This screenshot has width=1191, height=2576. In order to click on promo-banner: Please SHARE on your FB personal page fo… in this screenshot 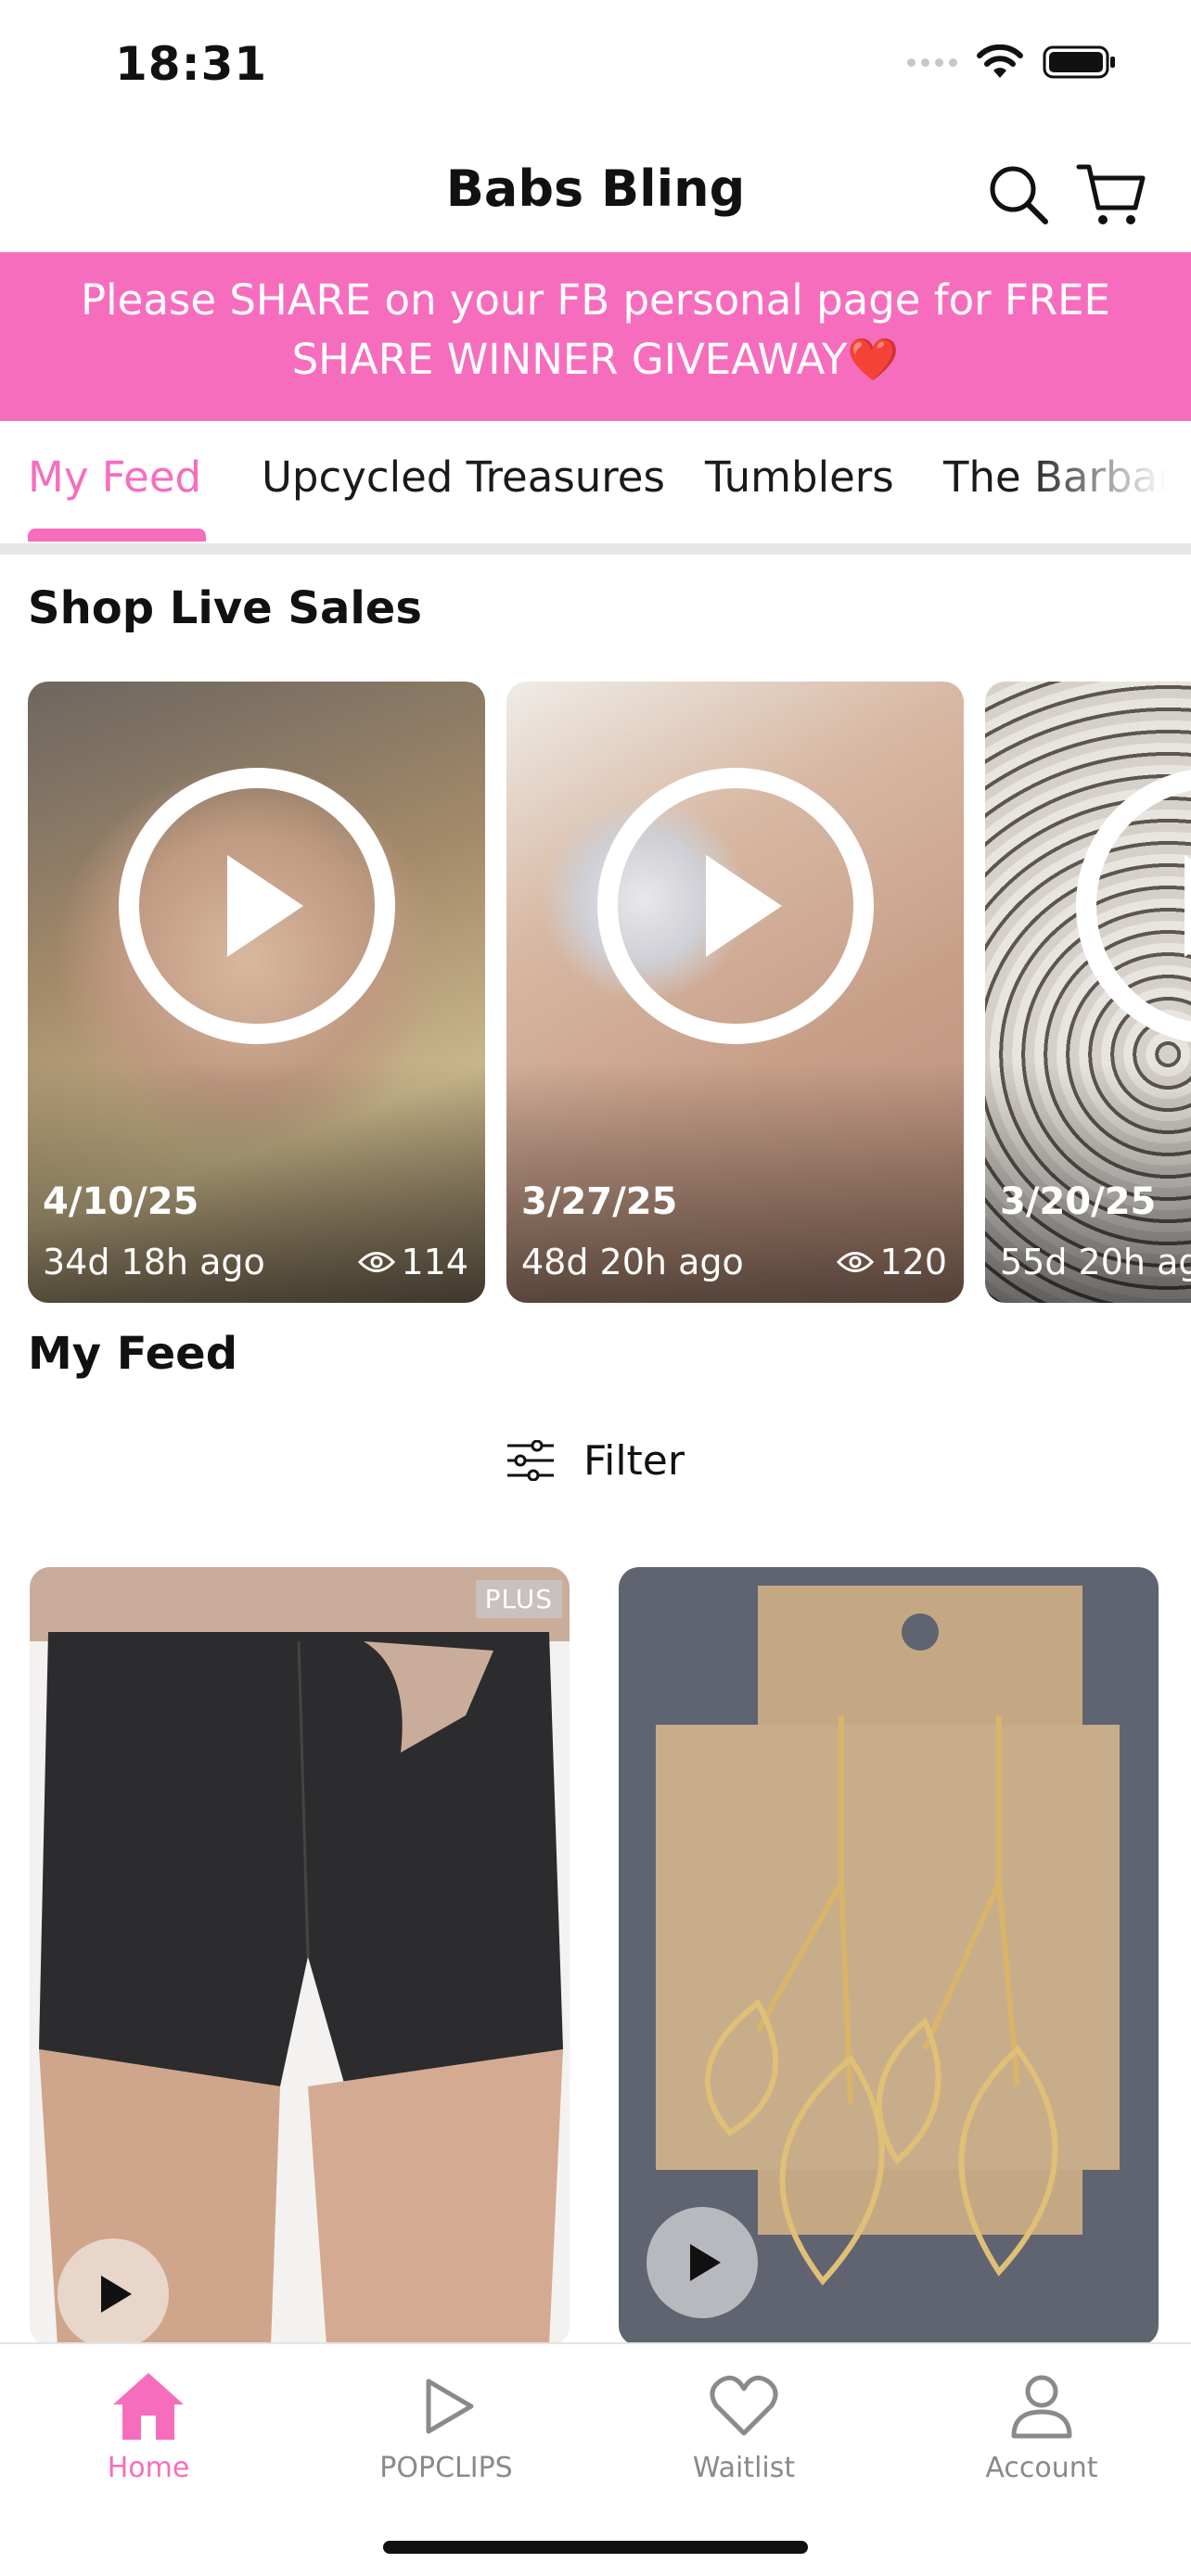, I will do `click(595, 336)`.